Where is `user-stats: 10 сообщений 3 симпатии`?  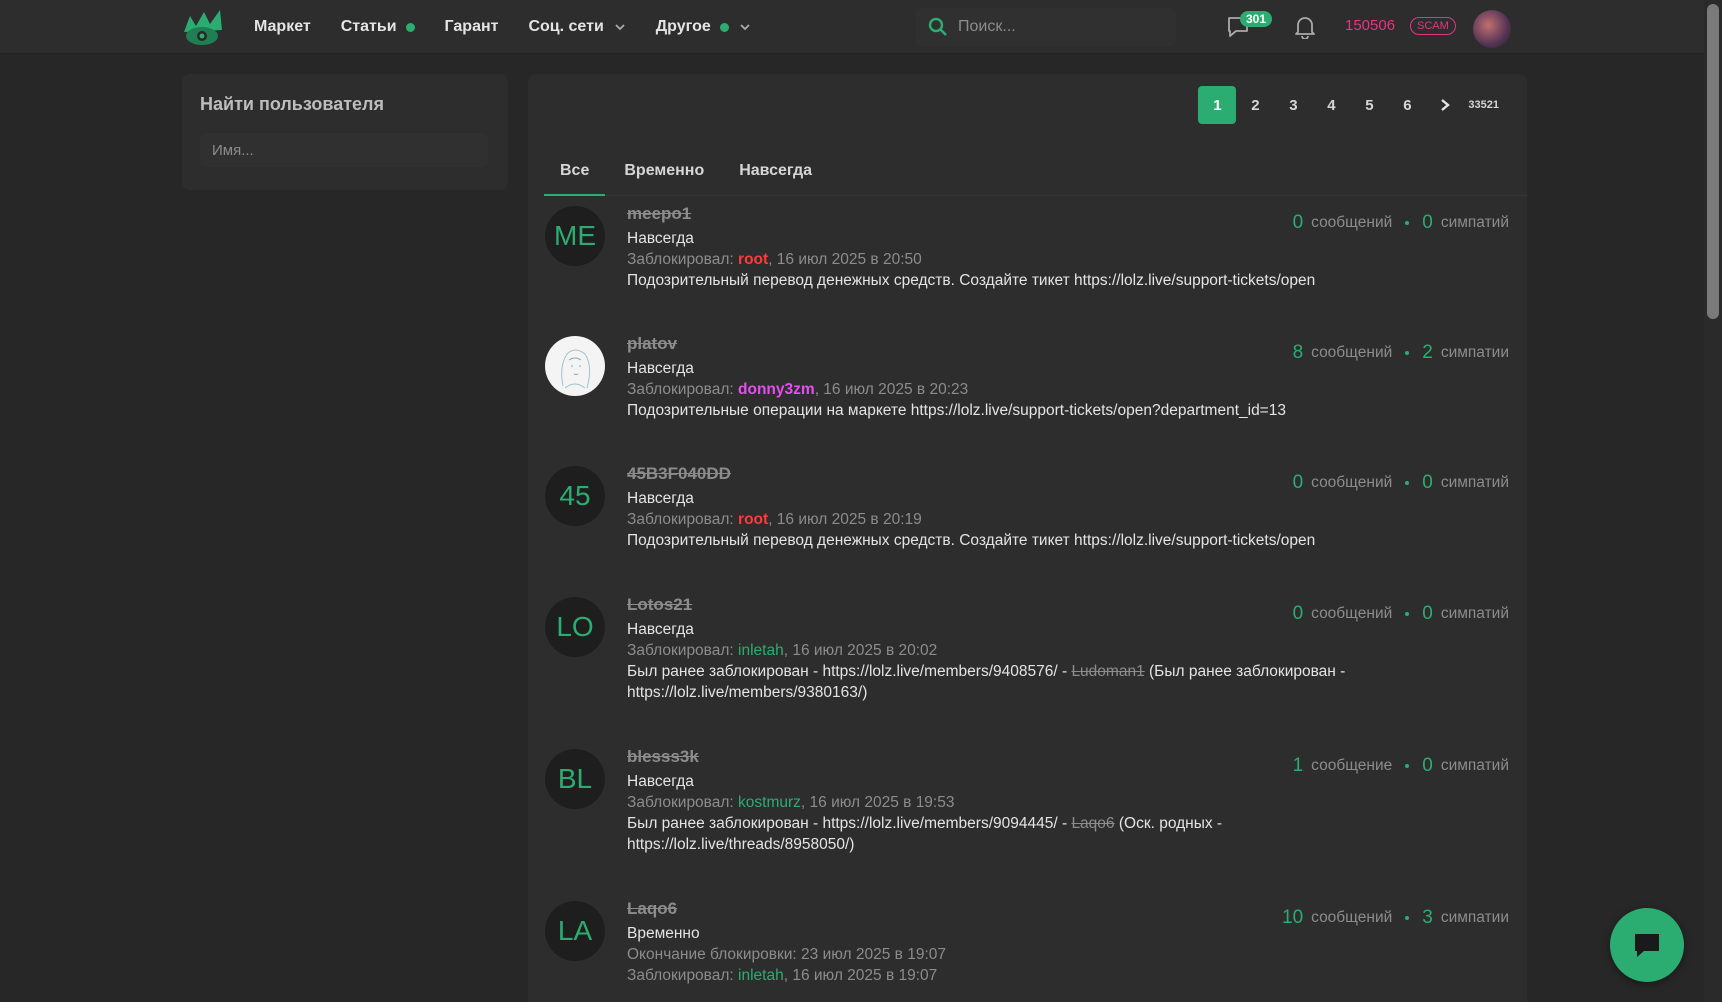 user-stats: 10 сообщений 3 симпатии is located at coordinates (1395, 918).